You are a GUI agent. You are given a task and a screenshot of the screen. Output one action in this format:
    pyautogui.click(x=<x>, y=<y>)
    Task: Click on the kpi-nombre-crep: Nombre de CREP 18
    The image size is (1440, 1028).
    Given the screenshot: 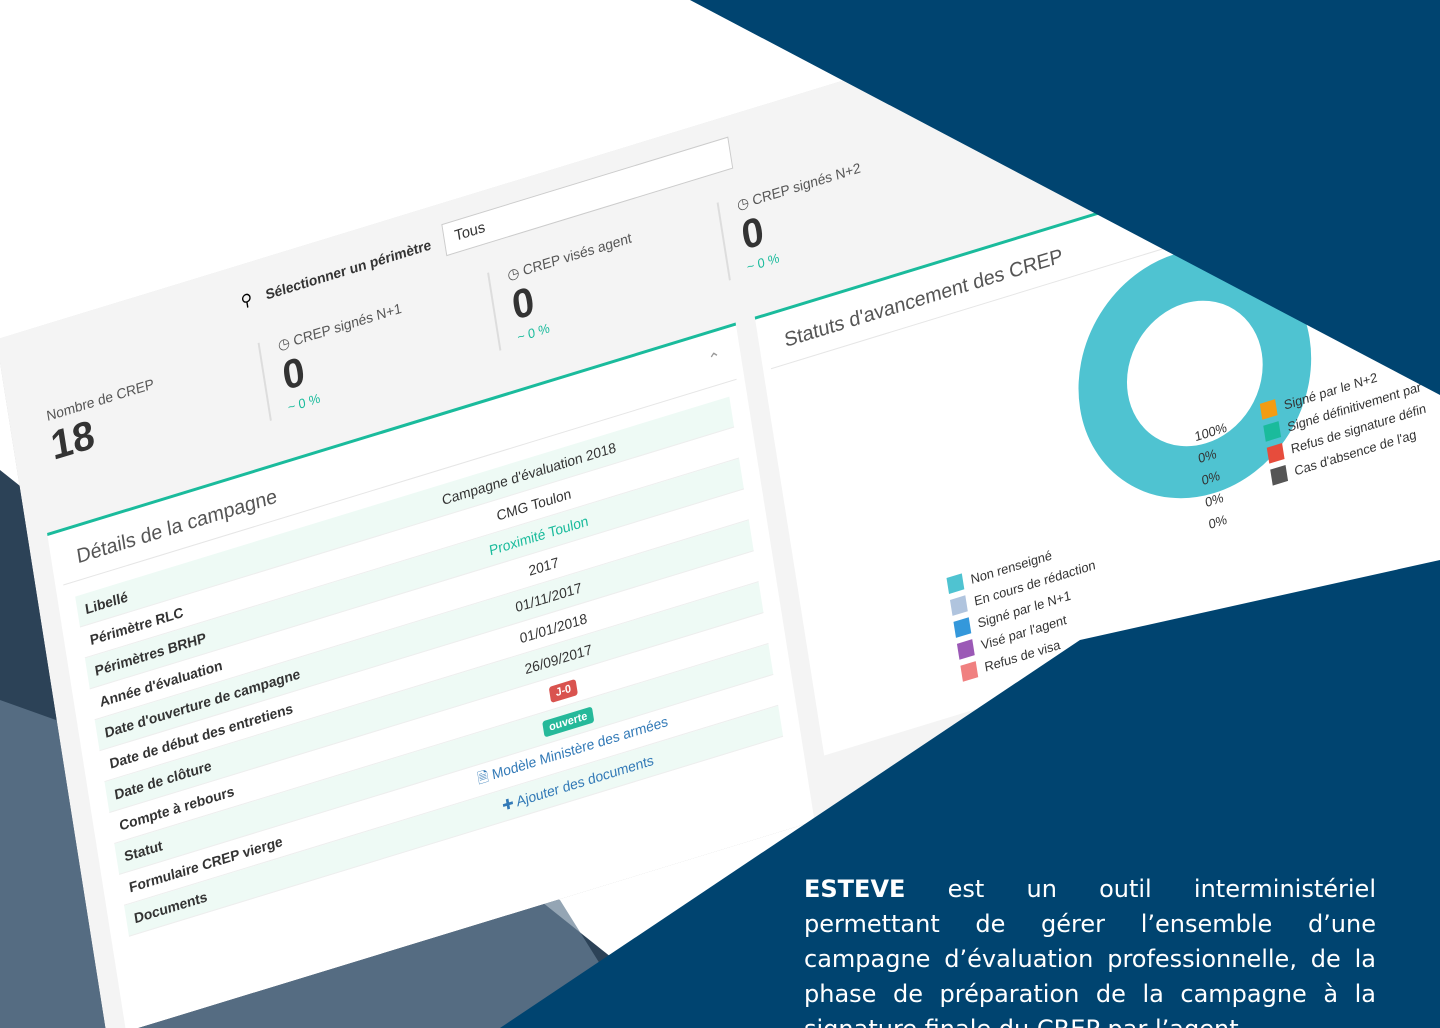 What is the action you would take?
    pyautogui.click(x=149, y=417)
    